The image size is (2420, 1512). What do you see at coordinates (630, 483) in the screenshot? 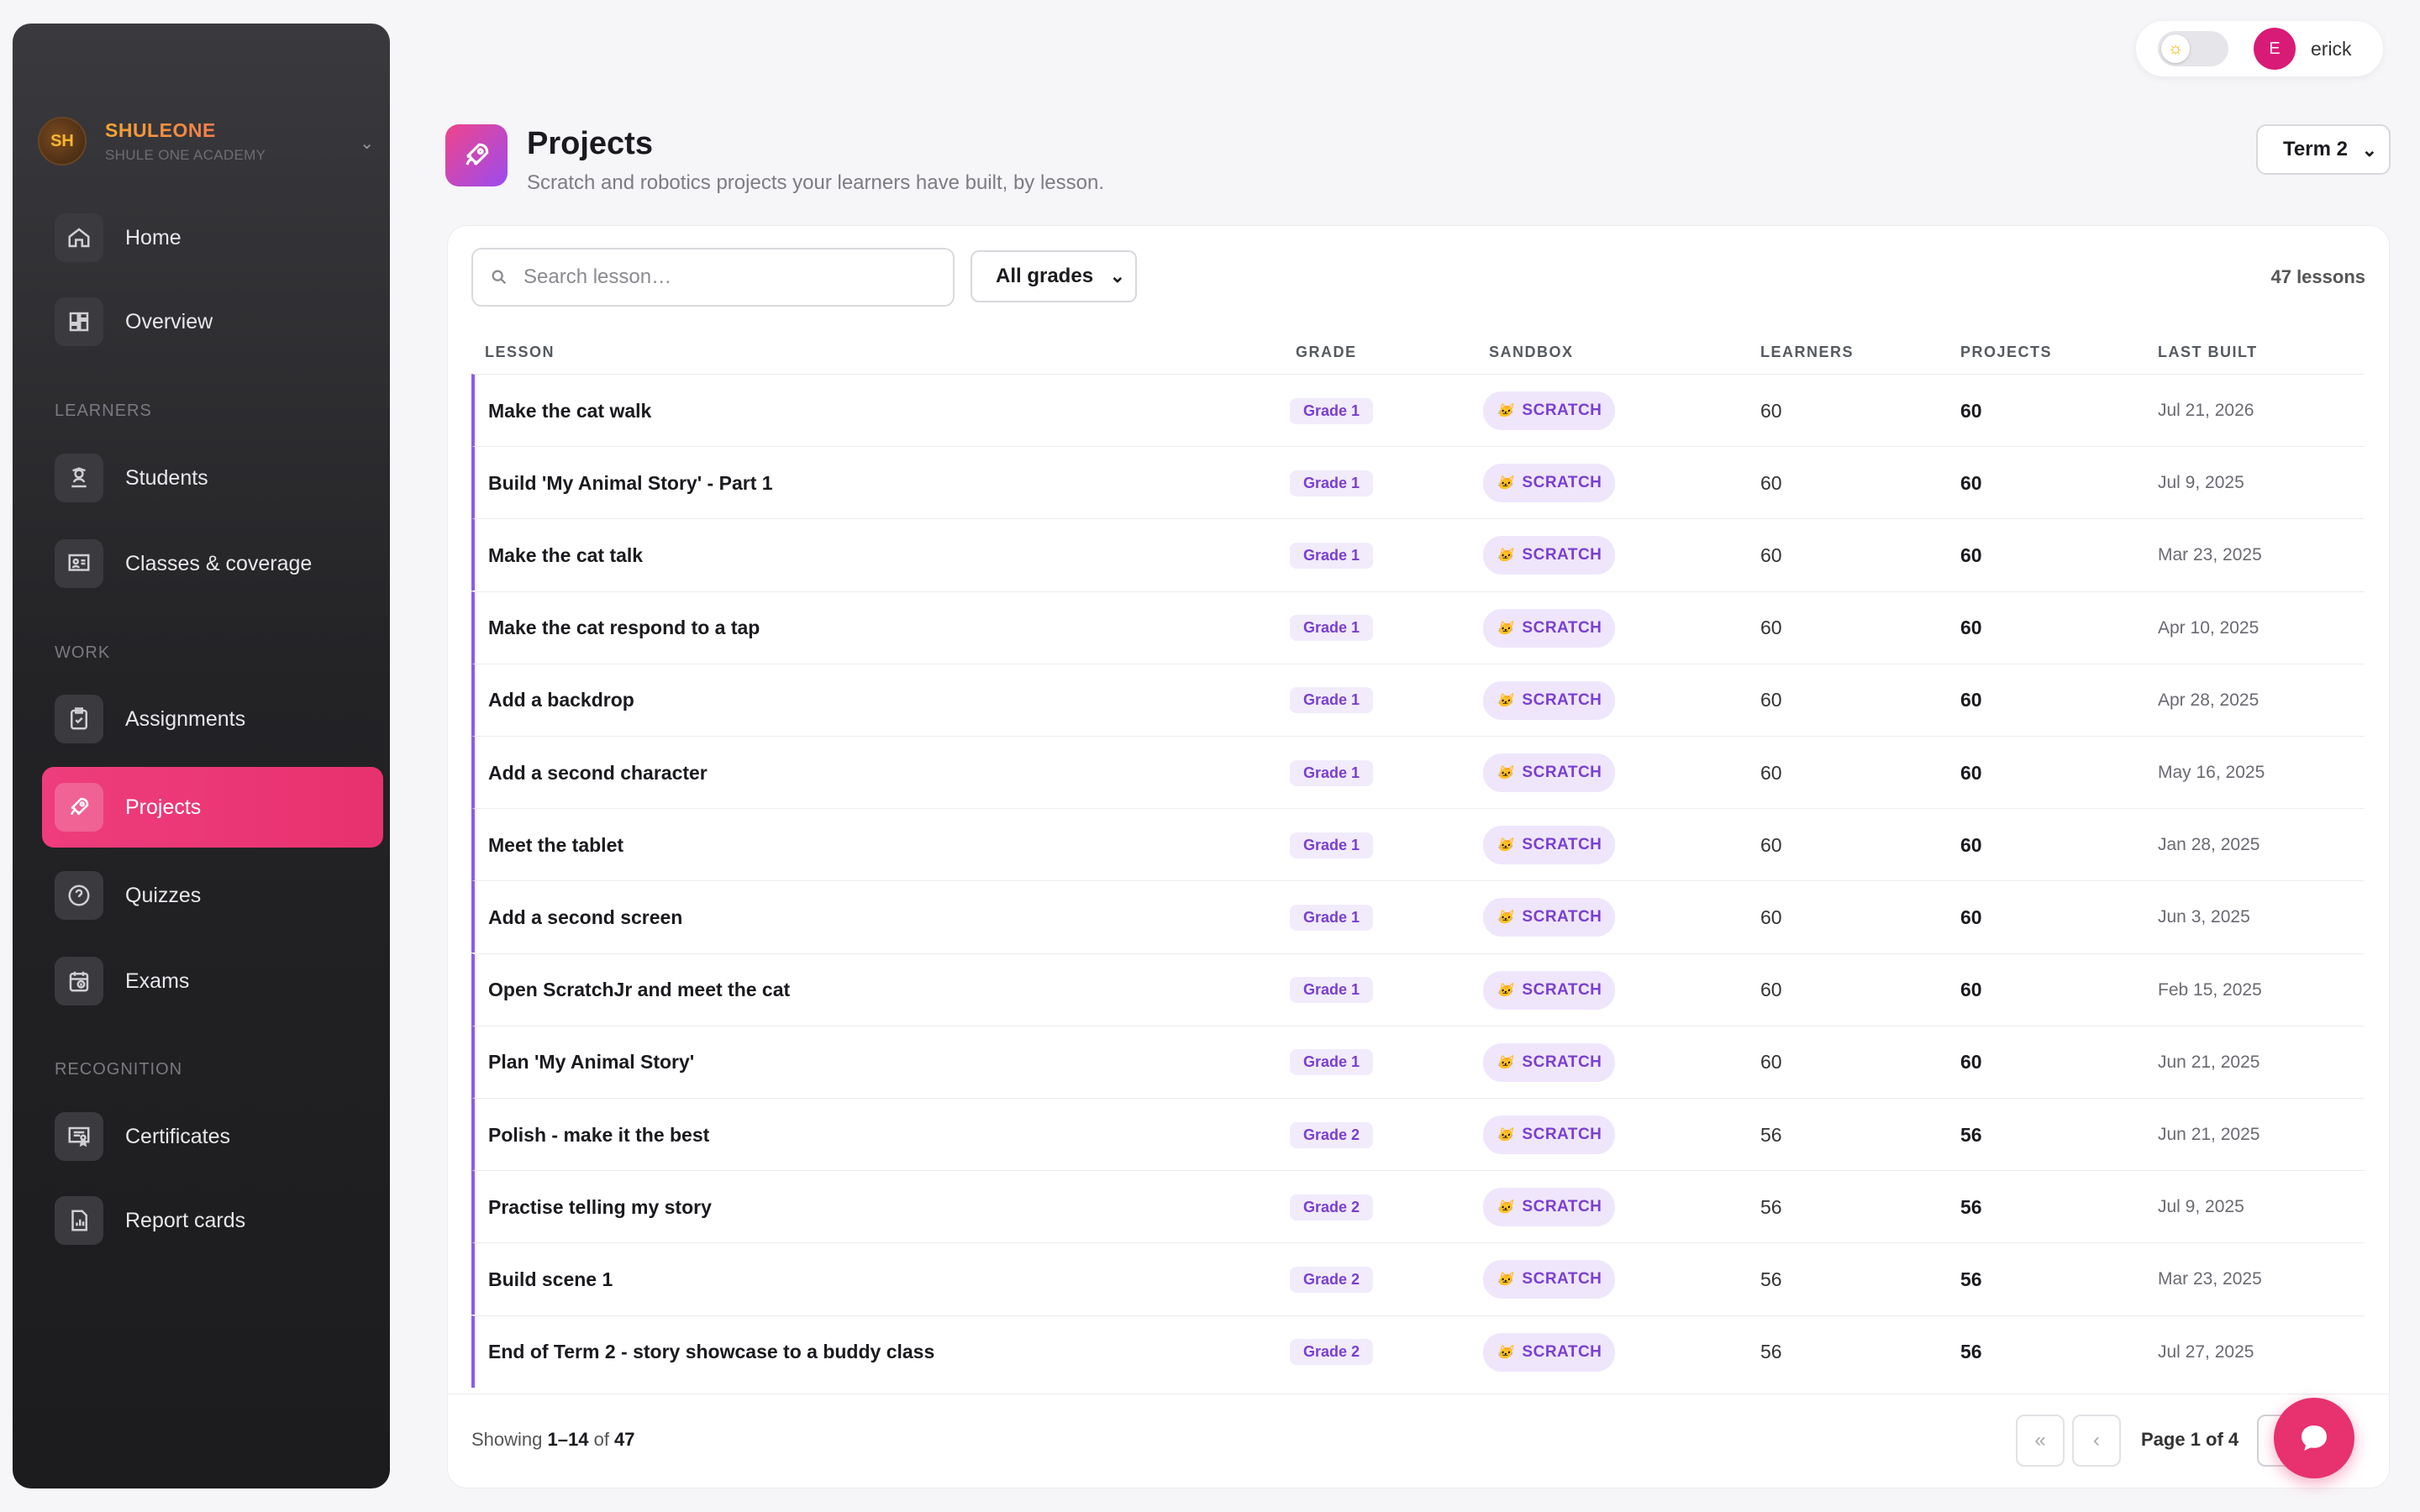
I see `lesson-name: Build 'My Animal Story' - Part 1` at bounding box center [630, 483].